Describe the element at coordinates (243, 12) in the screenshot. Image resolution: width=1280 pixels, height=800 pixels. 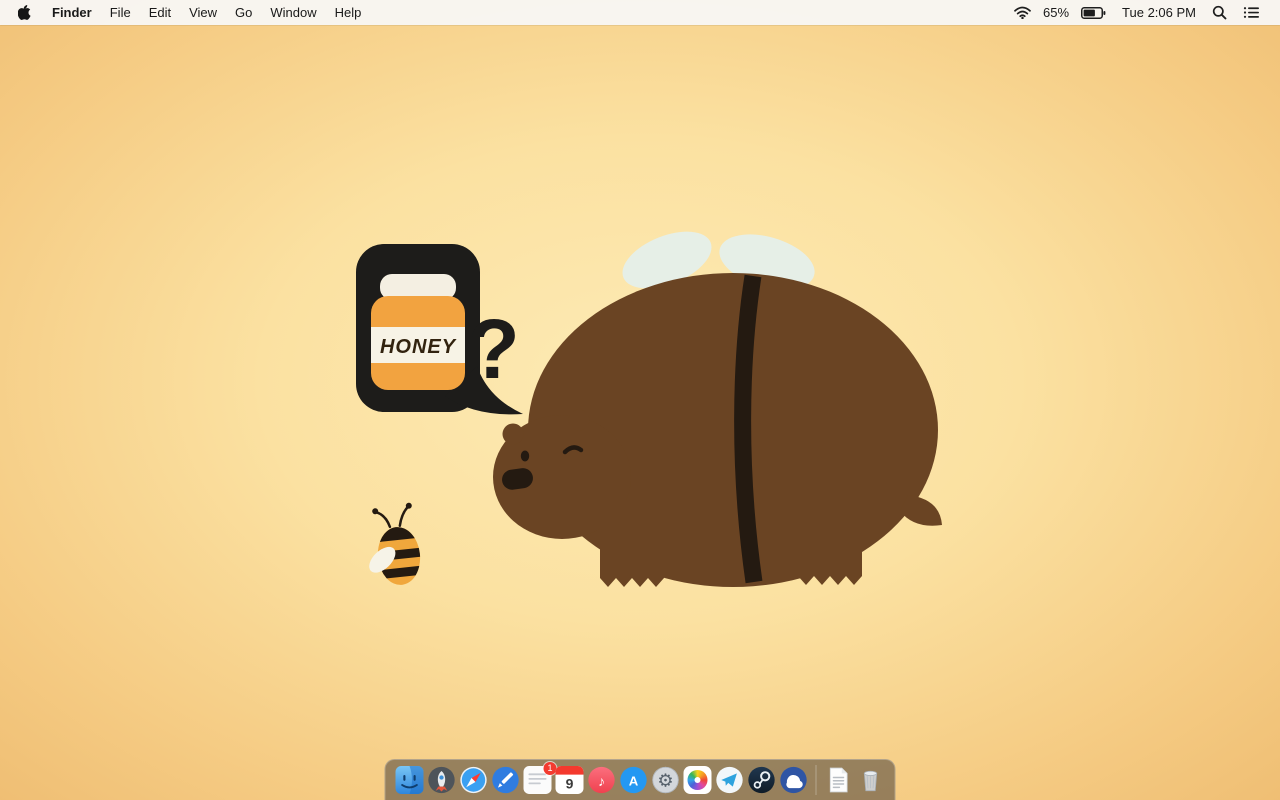
I see `menubar-item-go: Go` at that location.